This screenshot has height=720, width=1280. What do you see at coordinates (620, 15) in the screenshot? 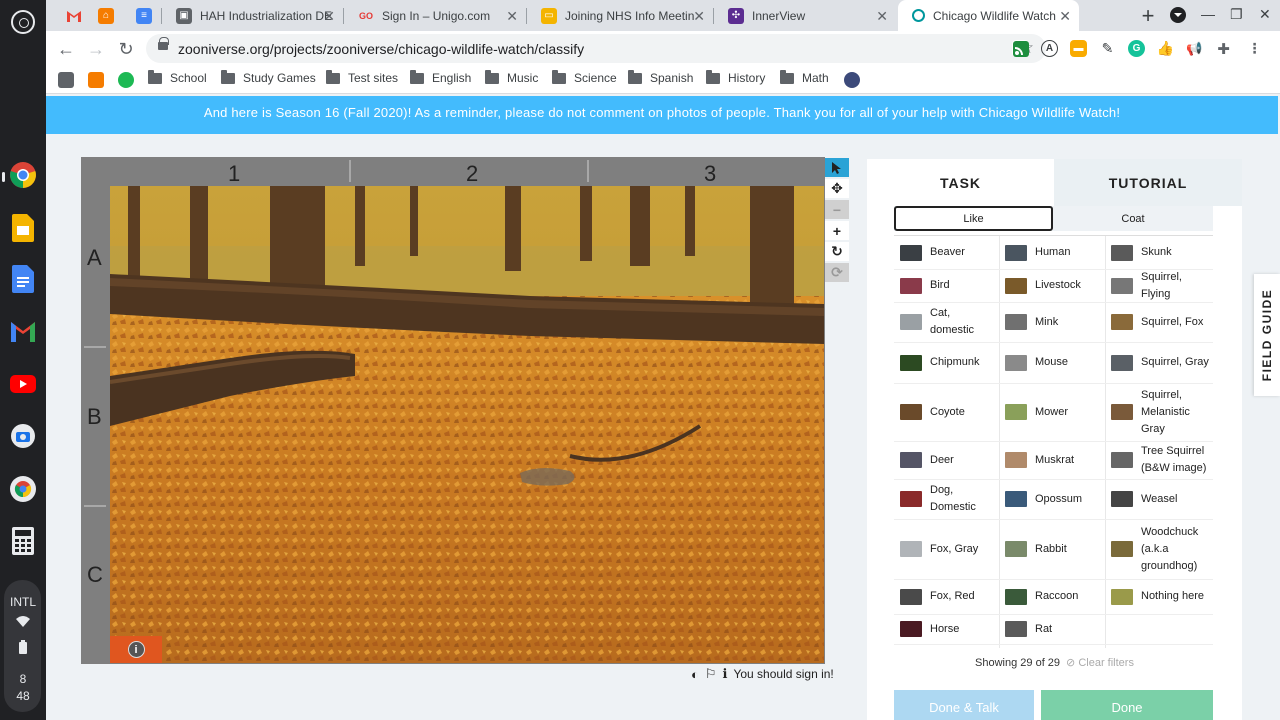
I see `tab-nhs-meeting: ▭ Joining NHS Info Meetin ✕` at bounding box center [620, 15].